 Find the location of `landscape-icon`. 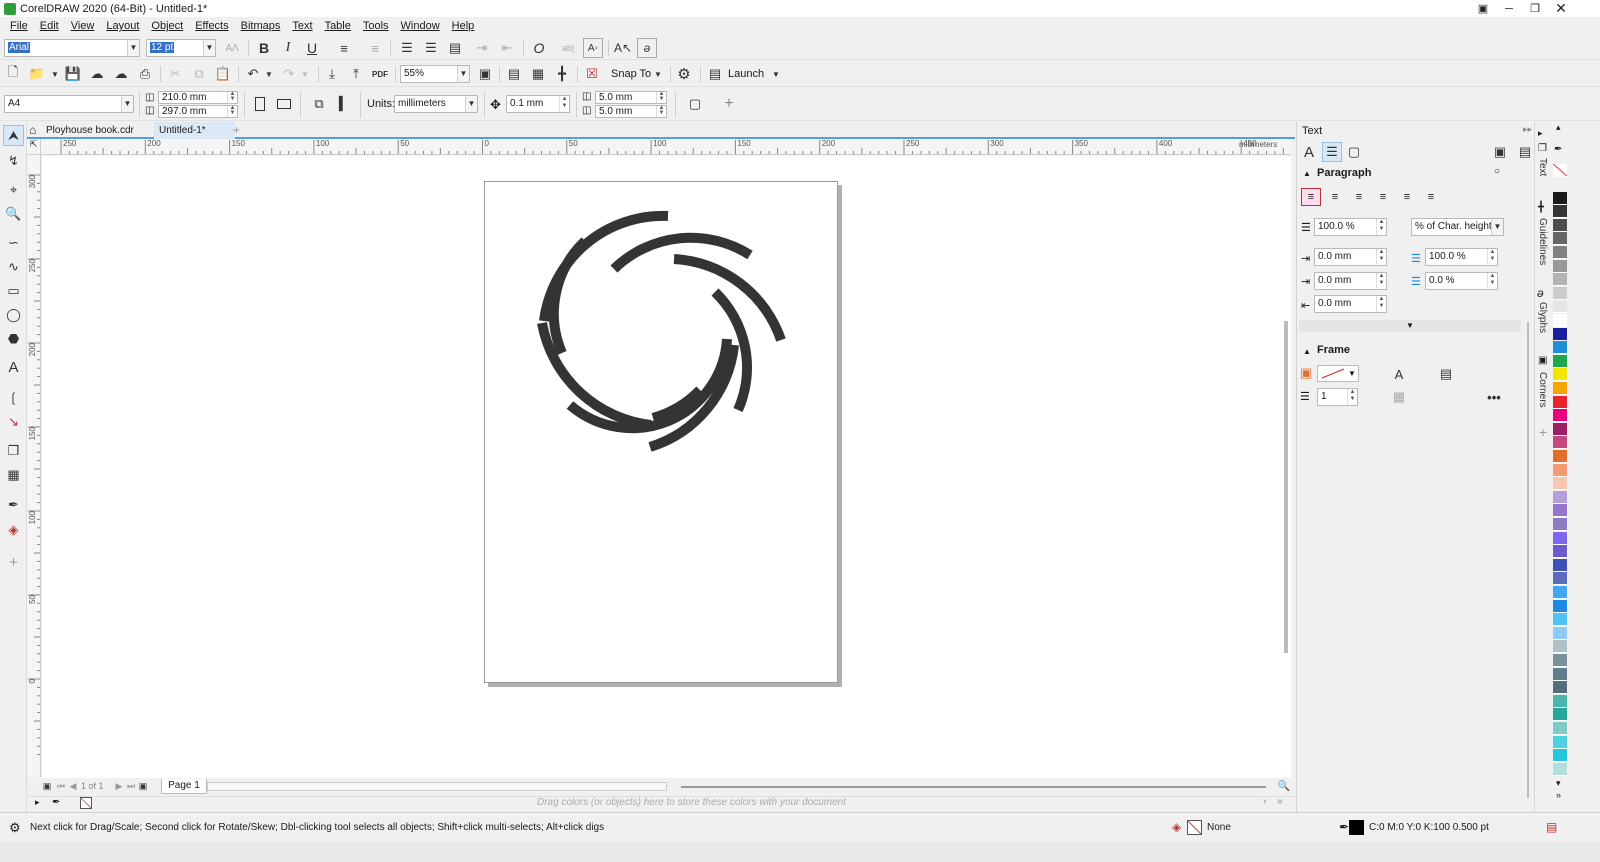

landscape-icon is located at coordinates (284, 104).